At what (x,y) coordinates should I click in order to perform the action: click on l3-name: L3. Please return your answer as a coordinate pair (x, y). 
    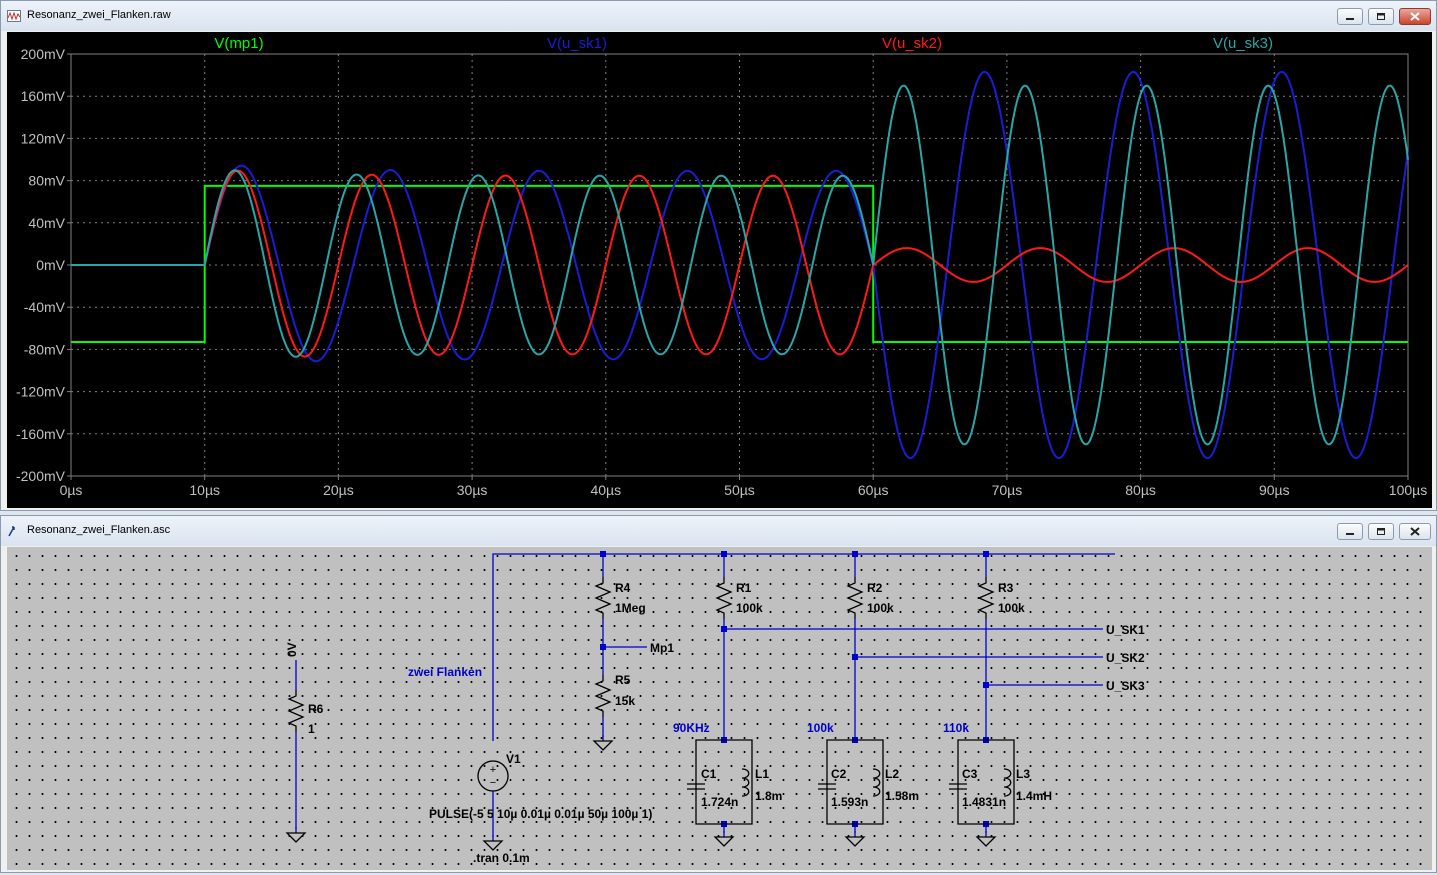
    Looking at the image, I should click on (1023, 774).